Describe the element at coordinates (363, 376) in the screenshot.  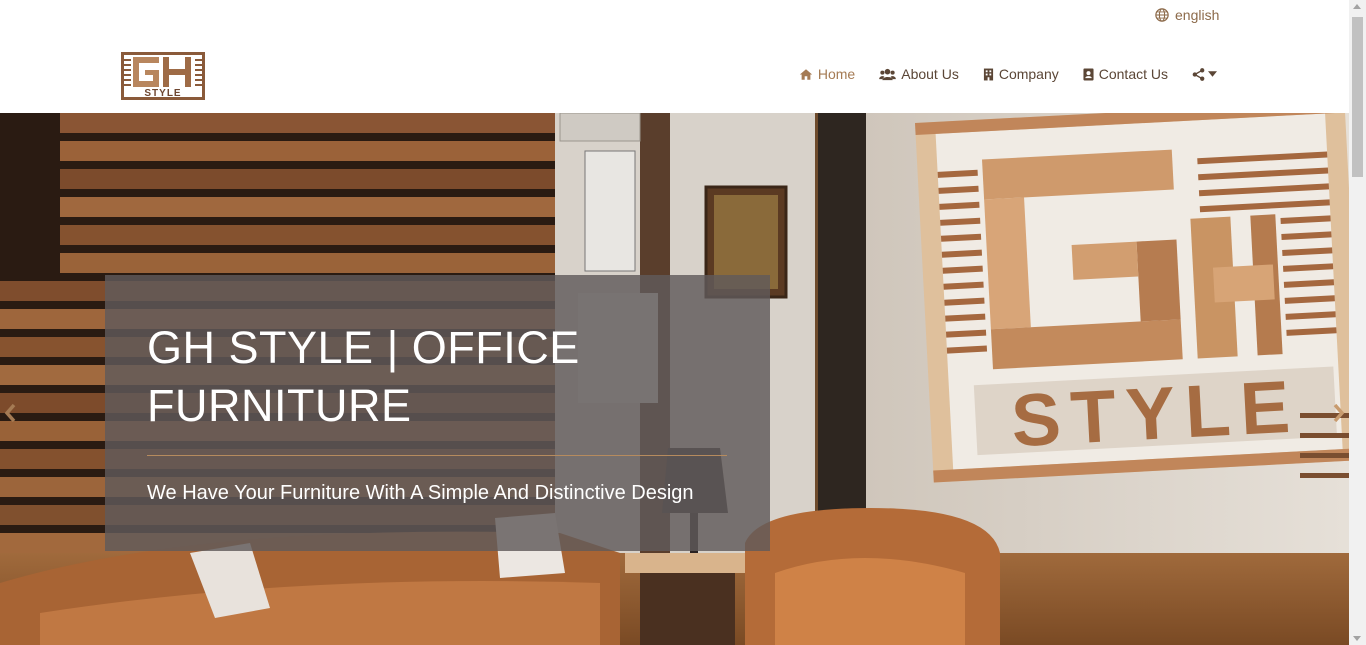
I see `hero-title: GH STYLE | OFFICE FURNITURE` at that location.